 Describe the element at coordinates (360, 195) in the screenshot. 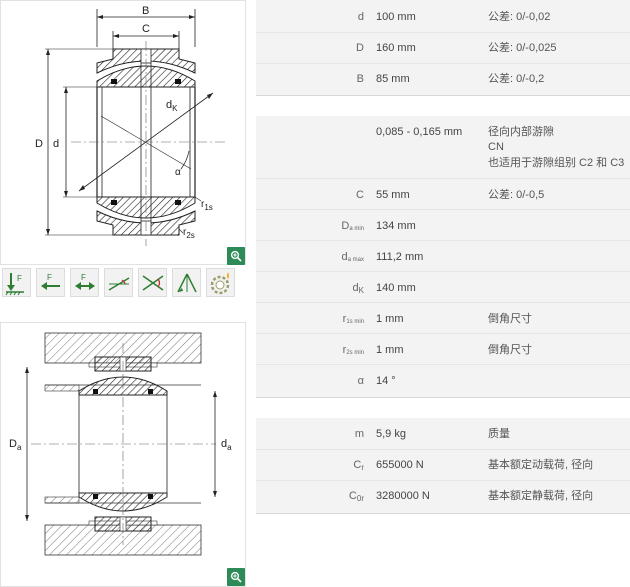

I see `row-label: C` at that location.